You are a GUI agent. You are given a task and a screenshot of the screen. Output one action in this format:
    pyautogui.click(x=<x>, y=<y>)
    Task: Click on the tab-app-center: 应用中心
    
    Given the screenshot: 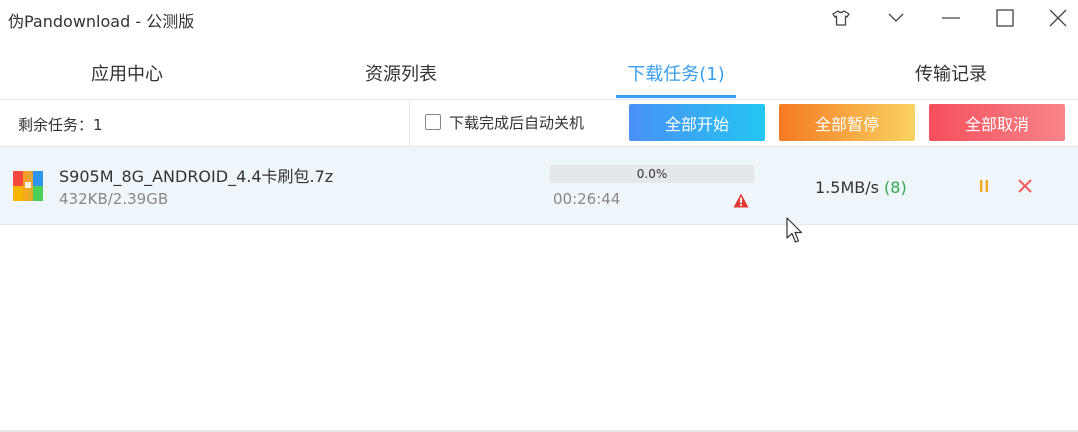 What is the action you would take?
    pyautogui.click(x=127, y=75)
    